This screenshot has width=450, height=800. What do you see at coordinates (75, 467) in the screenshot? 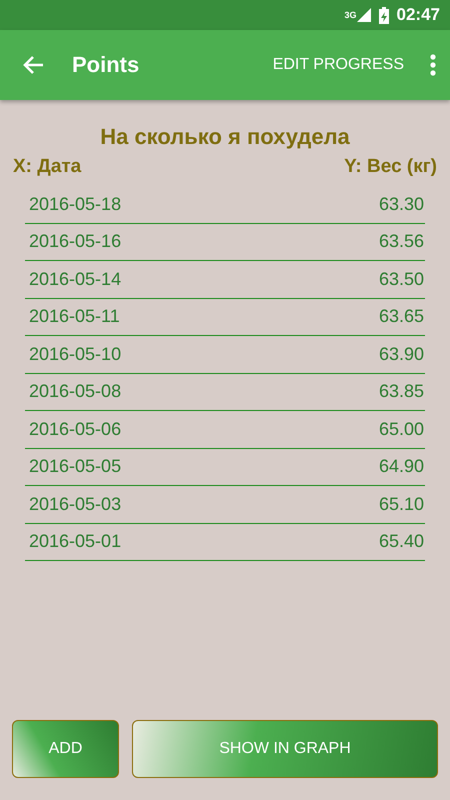
I see `point-date: 2016-05-05` at bounding box center [75, 467].